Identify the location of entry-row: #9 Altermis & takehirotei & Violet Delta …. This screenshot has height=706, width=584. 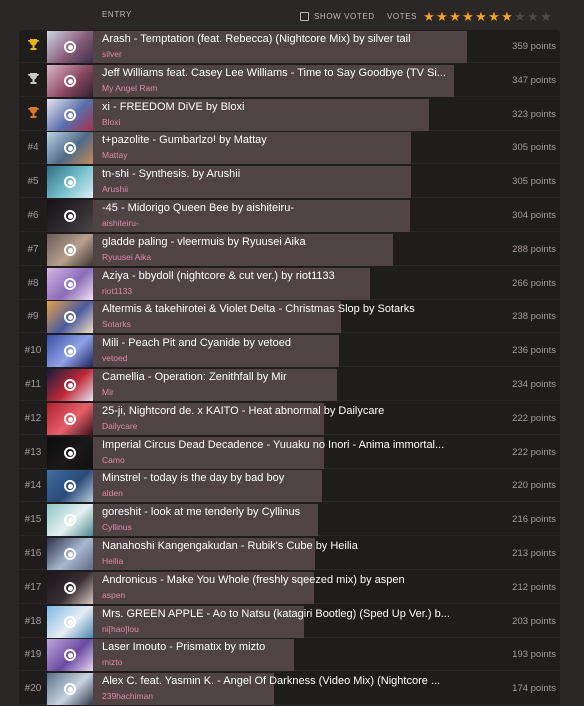
(289, 316).